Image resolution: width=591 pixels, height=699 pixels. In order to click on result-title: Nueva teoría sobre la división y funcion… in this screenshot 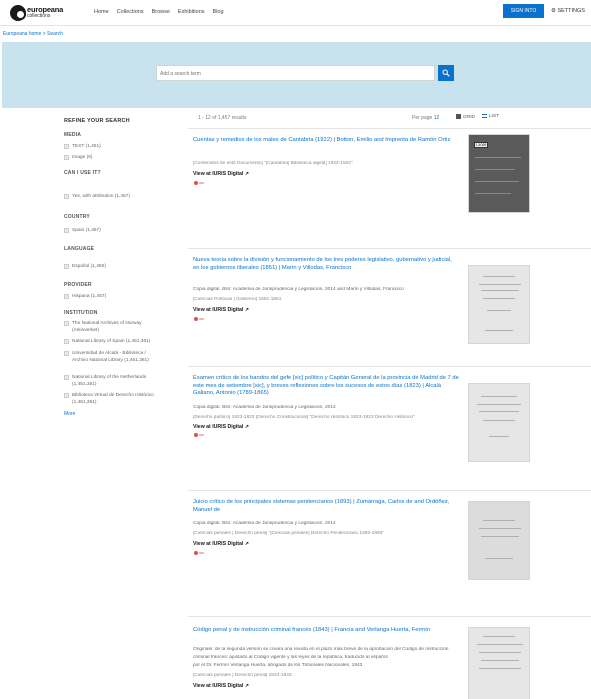, I will do `click(326, 264)`.